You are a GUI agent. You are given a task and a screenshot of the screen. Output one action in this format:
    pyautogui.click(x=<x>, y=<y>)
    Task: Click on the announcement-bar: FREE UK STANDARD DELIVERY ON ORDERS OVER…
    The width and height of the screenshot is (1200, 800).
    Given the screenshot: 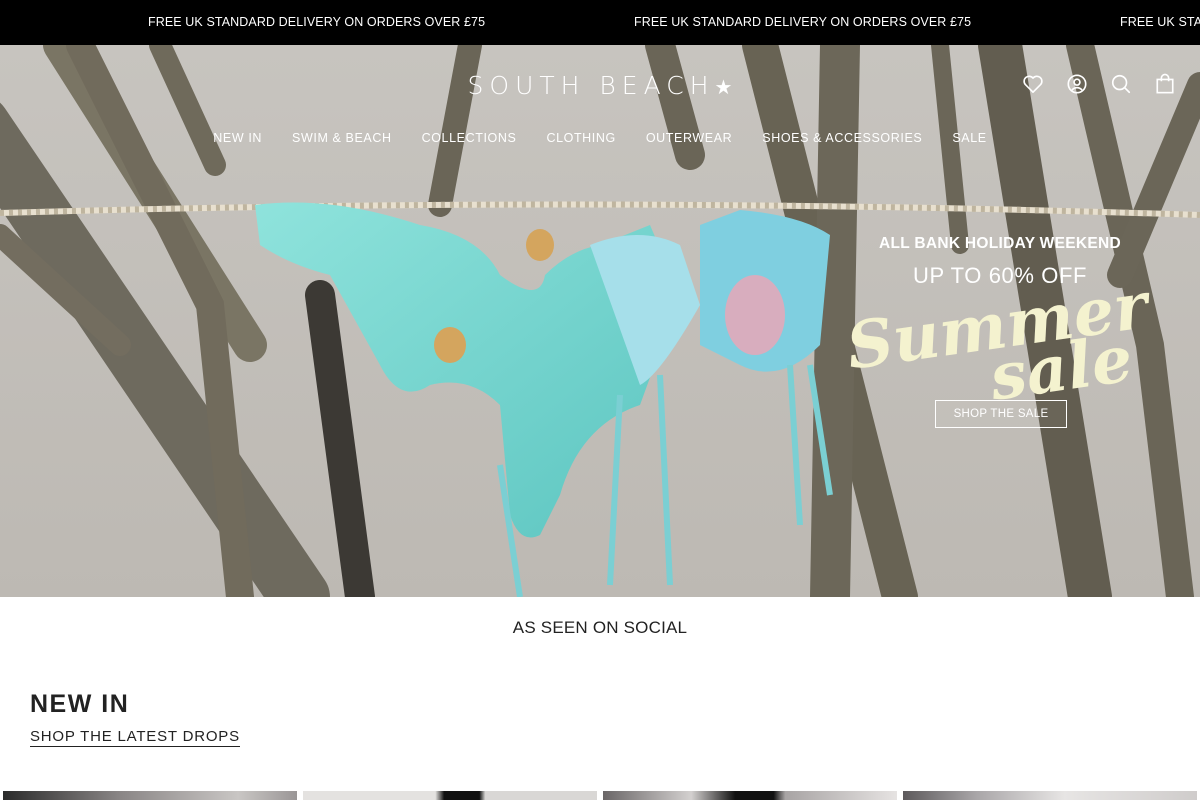 What is the action you would take?
    pyautogui.click(x=600, y=22)
    